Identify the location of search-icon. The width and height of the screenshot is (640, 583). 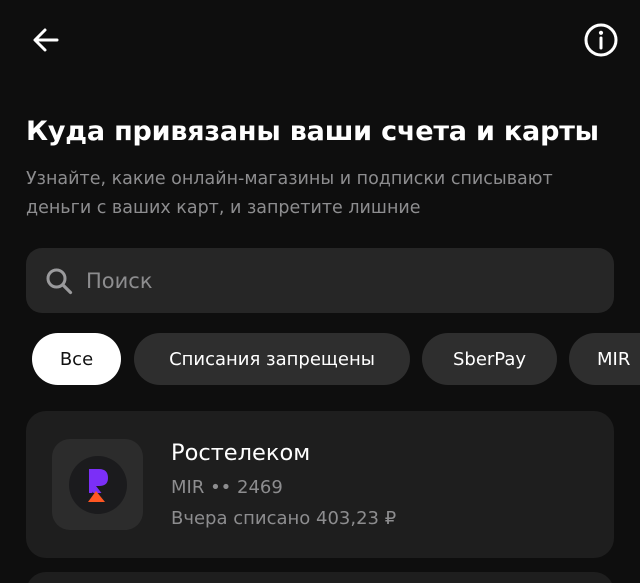
(59, 281).